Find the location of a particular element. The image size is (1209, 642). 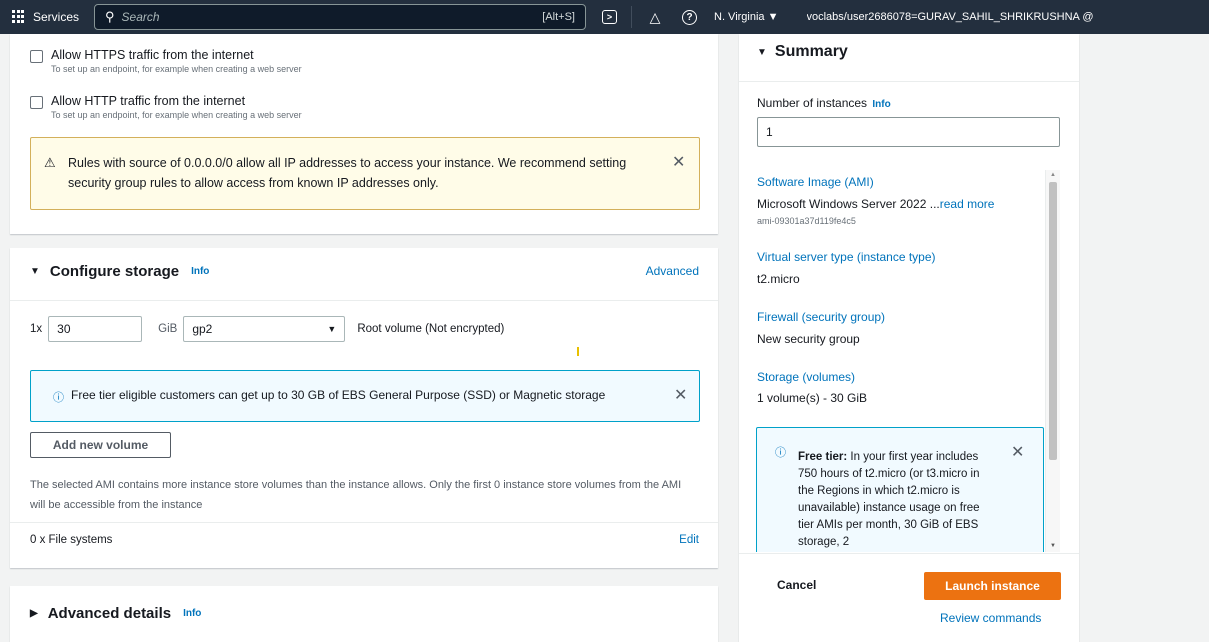

https-label: Allow HTTPS traffic from the internet is located at coordinates (152, 55).